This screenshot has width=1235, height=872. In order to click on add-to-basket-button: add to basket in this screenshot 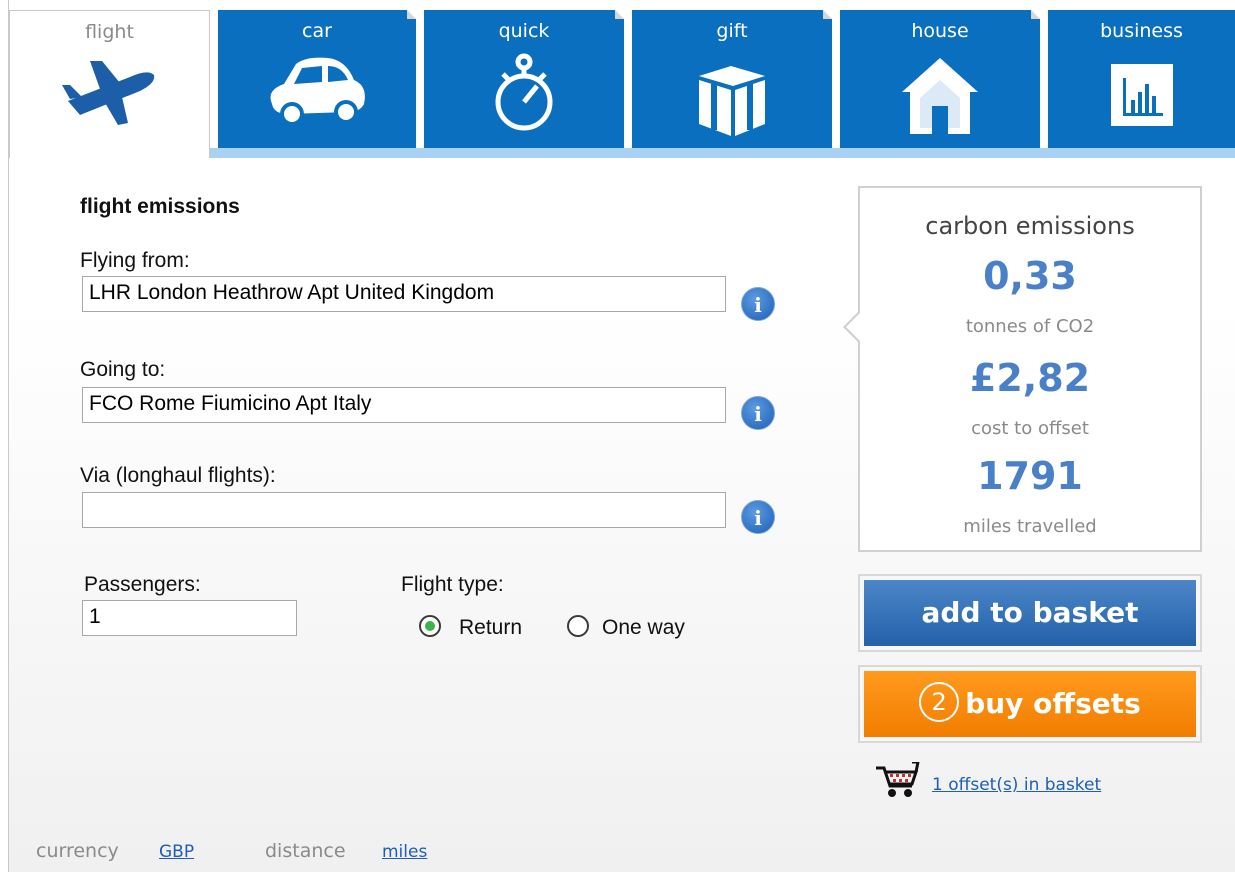, I will do `click(1030, 613)`.